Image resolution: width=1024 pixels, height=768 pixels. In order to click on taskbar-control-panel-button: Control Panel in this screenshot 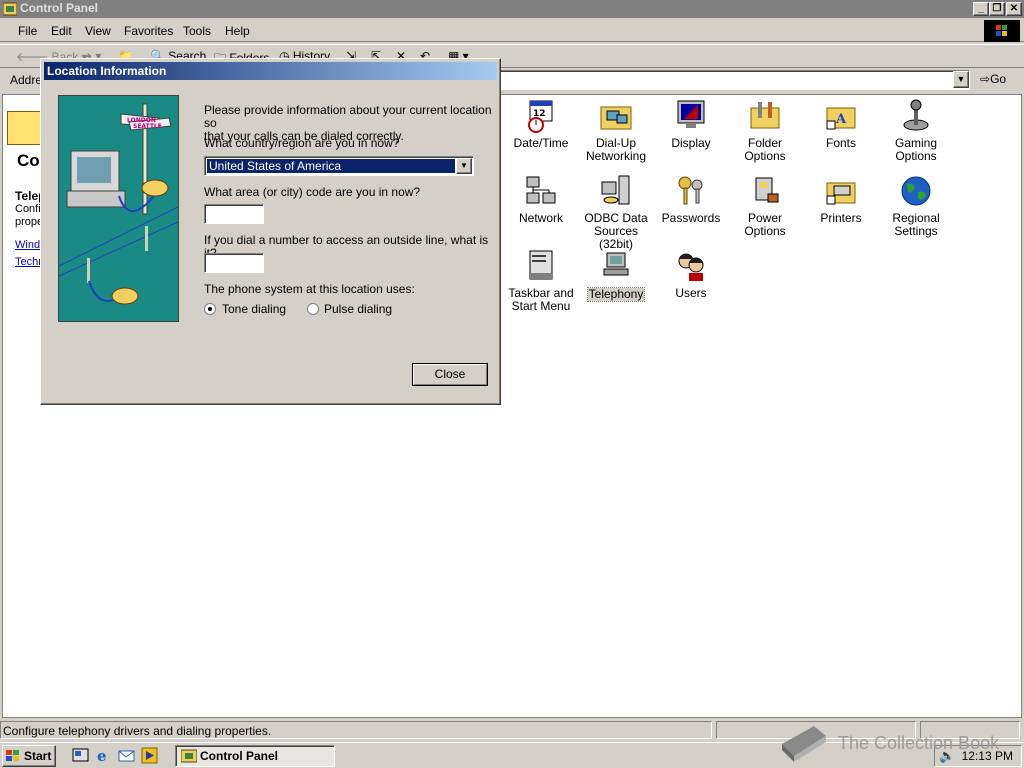, I will do `click(255, 756)`.